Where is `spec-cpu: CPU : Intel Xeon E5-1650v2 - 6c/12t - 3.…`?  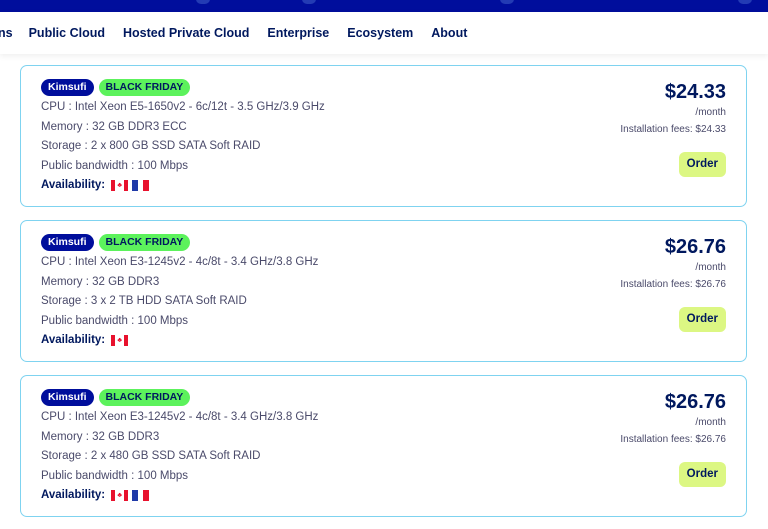
spec-cpu: CPU : Intel Xeon E5-1650v2 - 6c/12t - 3.… is located at coordinates (183, 107).